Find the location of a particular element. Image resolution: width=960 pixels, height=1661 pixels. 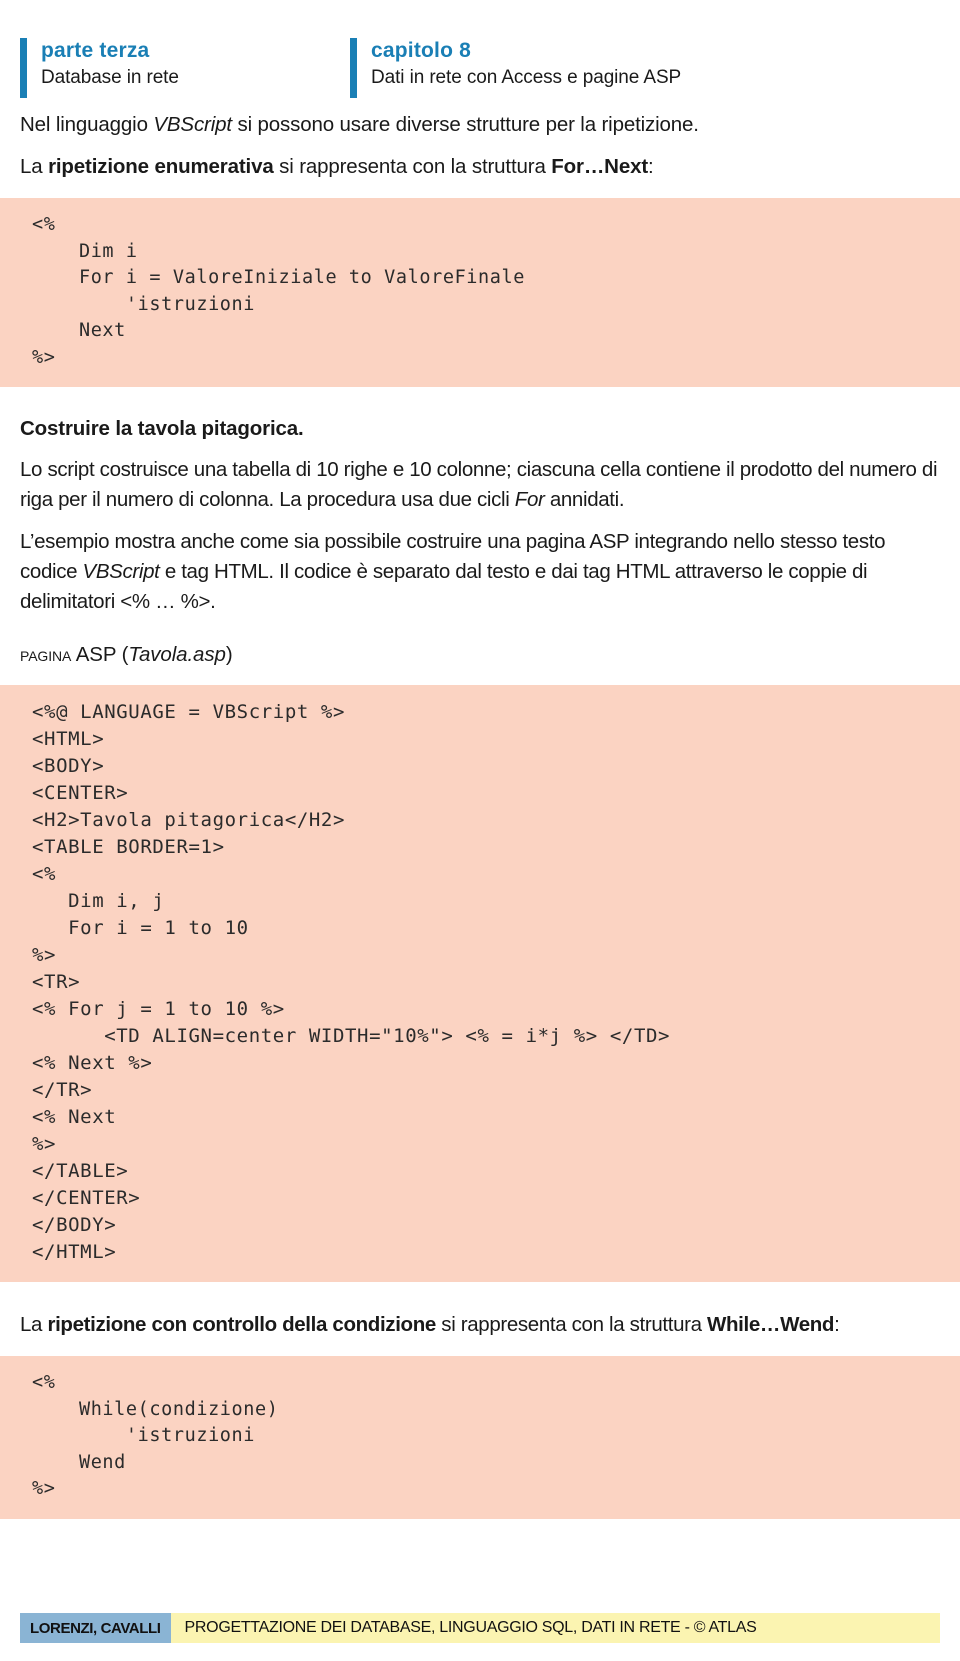

intro2-text-c: : is located at coordinates (651, 166).